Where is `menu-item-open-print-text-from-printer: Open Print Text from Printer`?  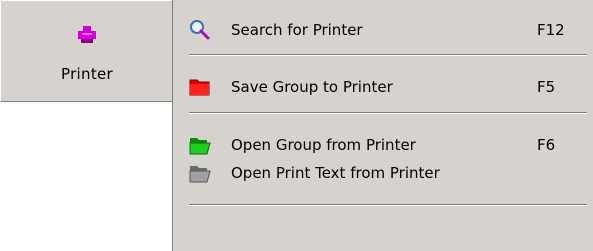 menu-item-open-print-text-from-printer: Open Print Text from Printer is located at coordinates (383, 173).